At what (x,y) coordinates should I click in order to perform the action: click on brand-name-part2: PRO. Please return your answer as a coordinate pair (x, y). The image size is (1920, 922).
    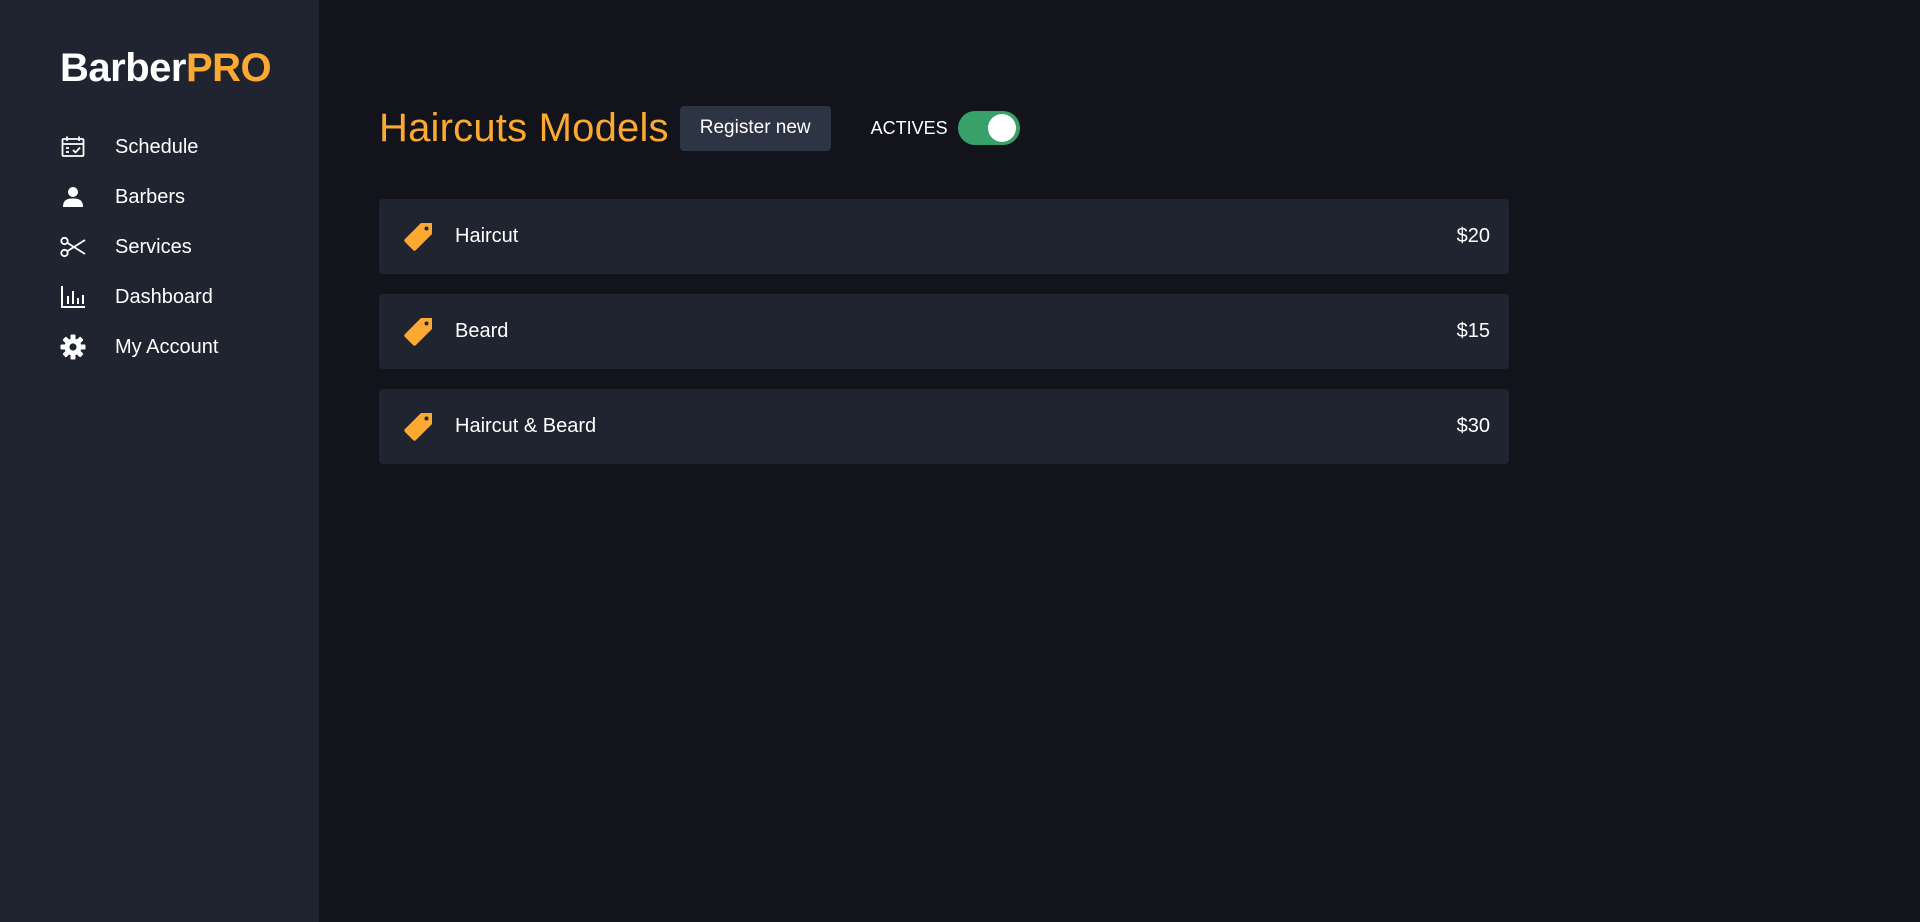
    Looking at the image, I should click on (228, 68).